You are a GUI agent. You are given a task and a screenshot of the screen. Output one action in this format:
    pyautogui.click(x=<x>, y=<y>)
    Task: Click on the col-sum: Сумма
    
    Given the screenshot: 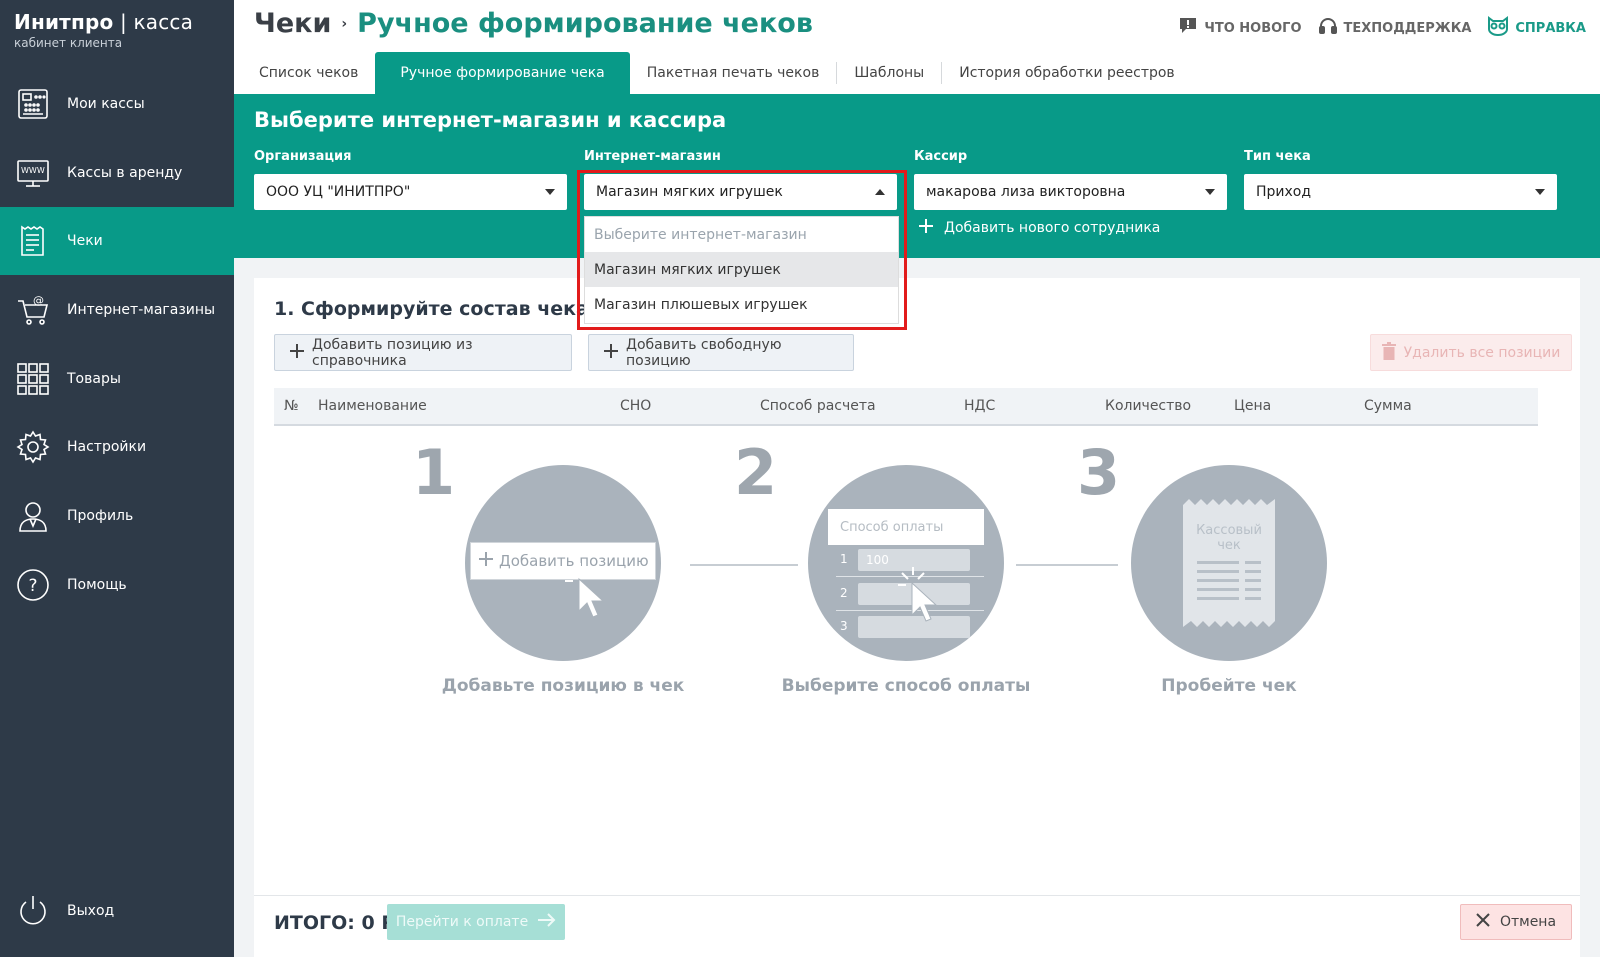 What is the action you would take?
    pyautogui.click(x=1388, y=406)
    